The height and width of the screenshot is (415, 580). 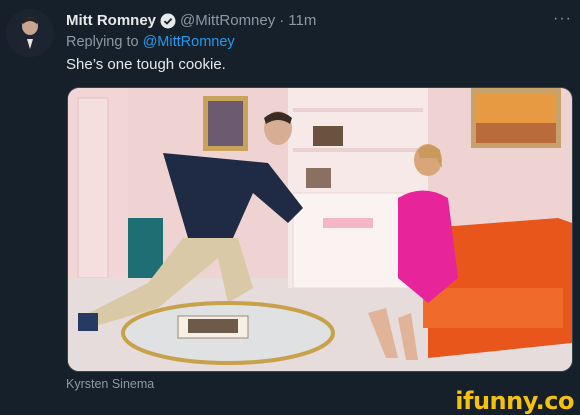 I want to click on replying-to: Replying to @MittRomney, so click(x=150, y=42).